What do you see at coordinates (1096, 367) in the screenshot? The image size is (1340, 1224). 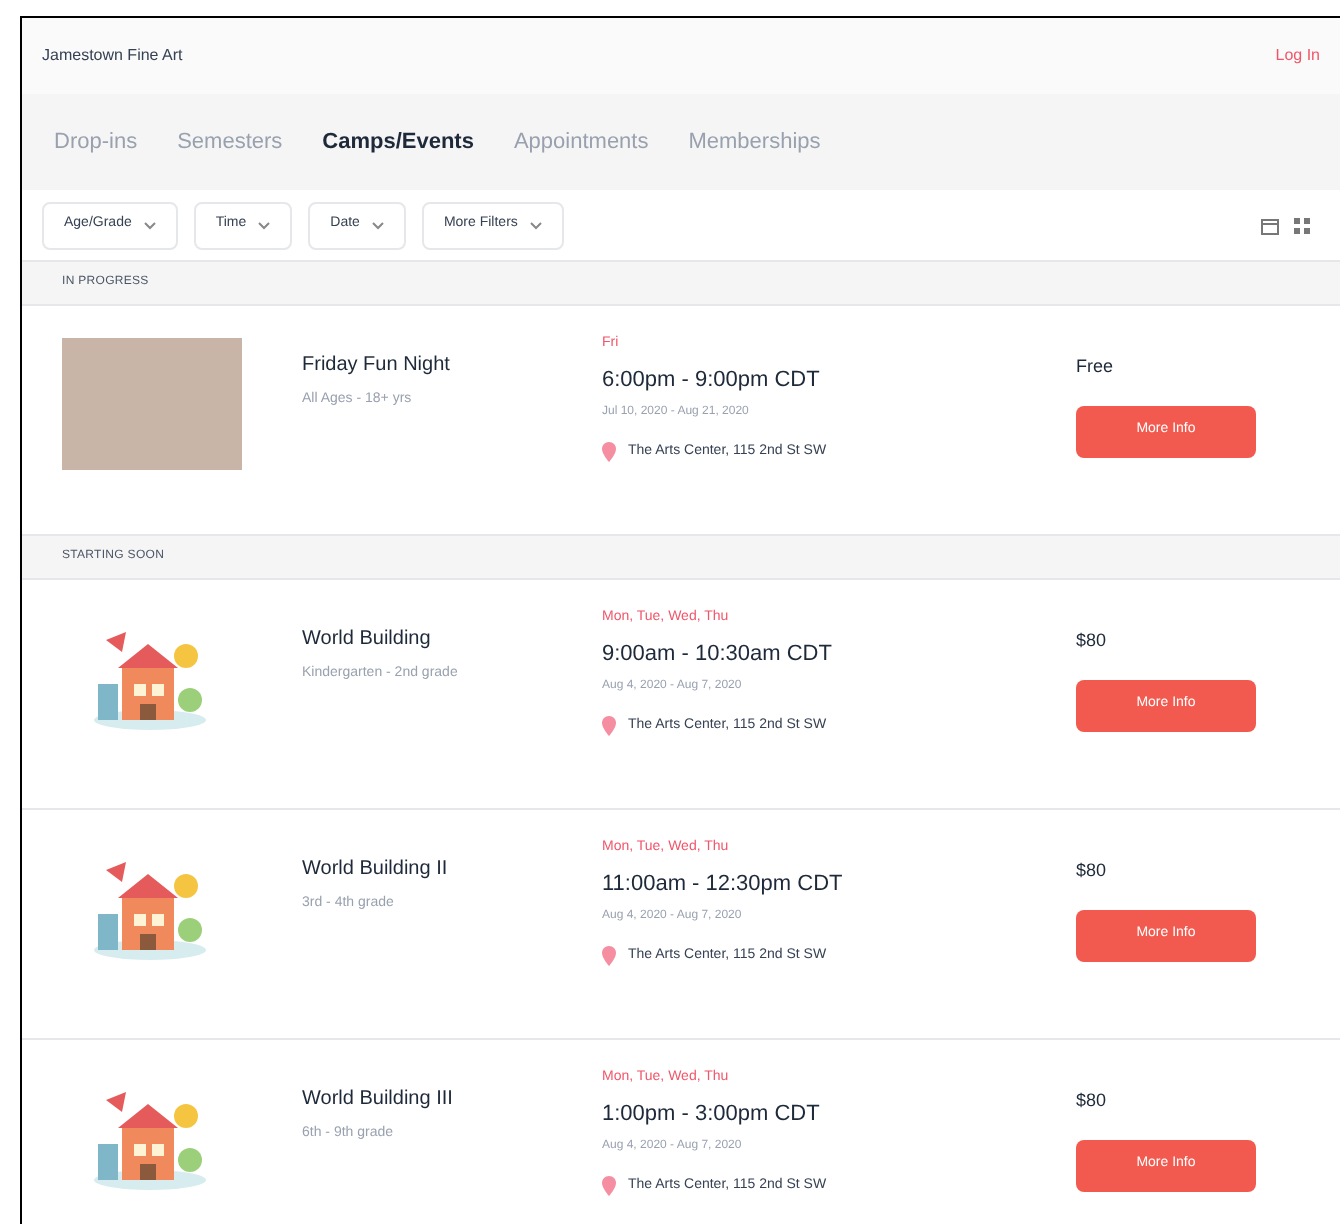 I see `price: Free` at bounding box center [1096, 367].